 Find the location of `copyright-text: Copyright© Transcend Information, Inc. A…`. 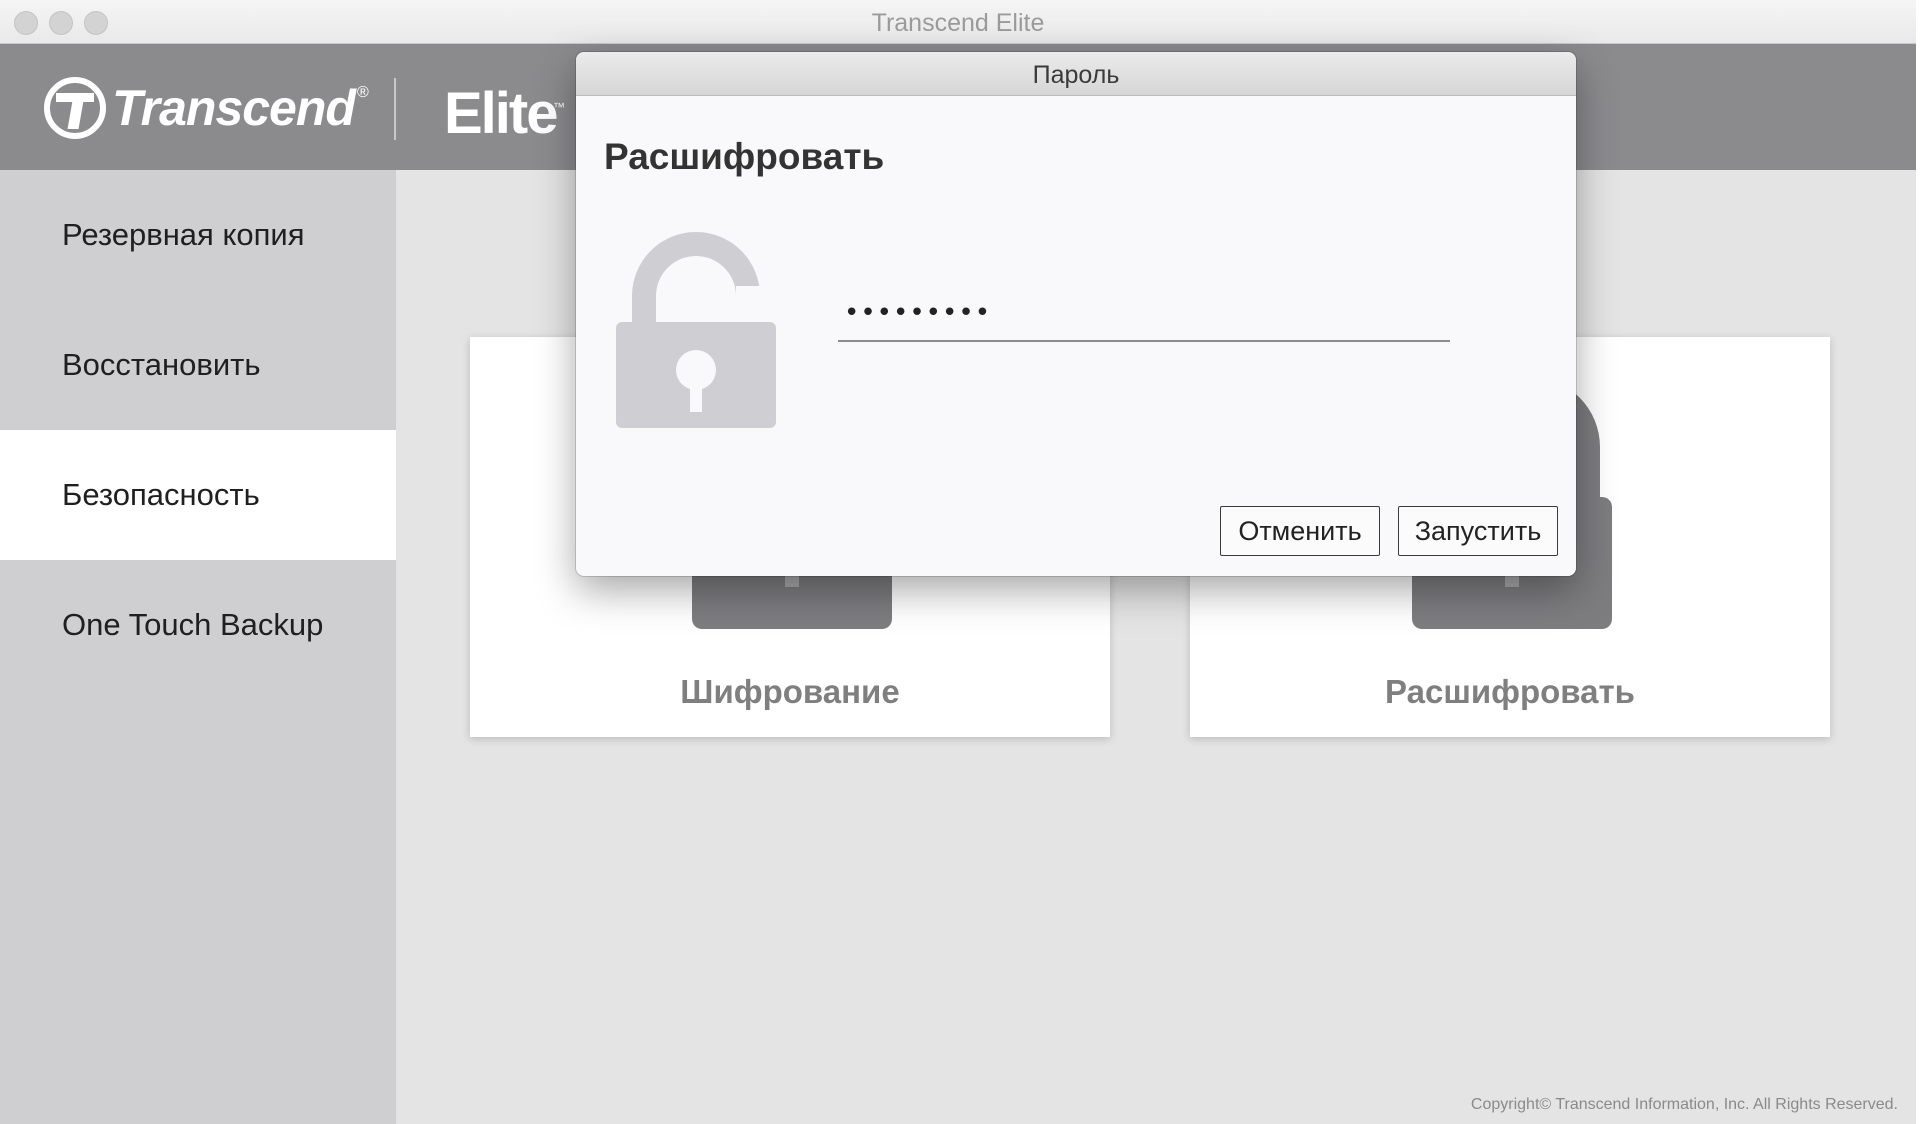

copyright-text: Copyright© Transcend Information, Inc. A… is located at coordinates (1684, 1104).